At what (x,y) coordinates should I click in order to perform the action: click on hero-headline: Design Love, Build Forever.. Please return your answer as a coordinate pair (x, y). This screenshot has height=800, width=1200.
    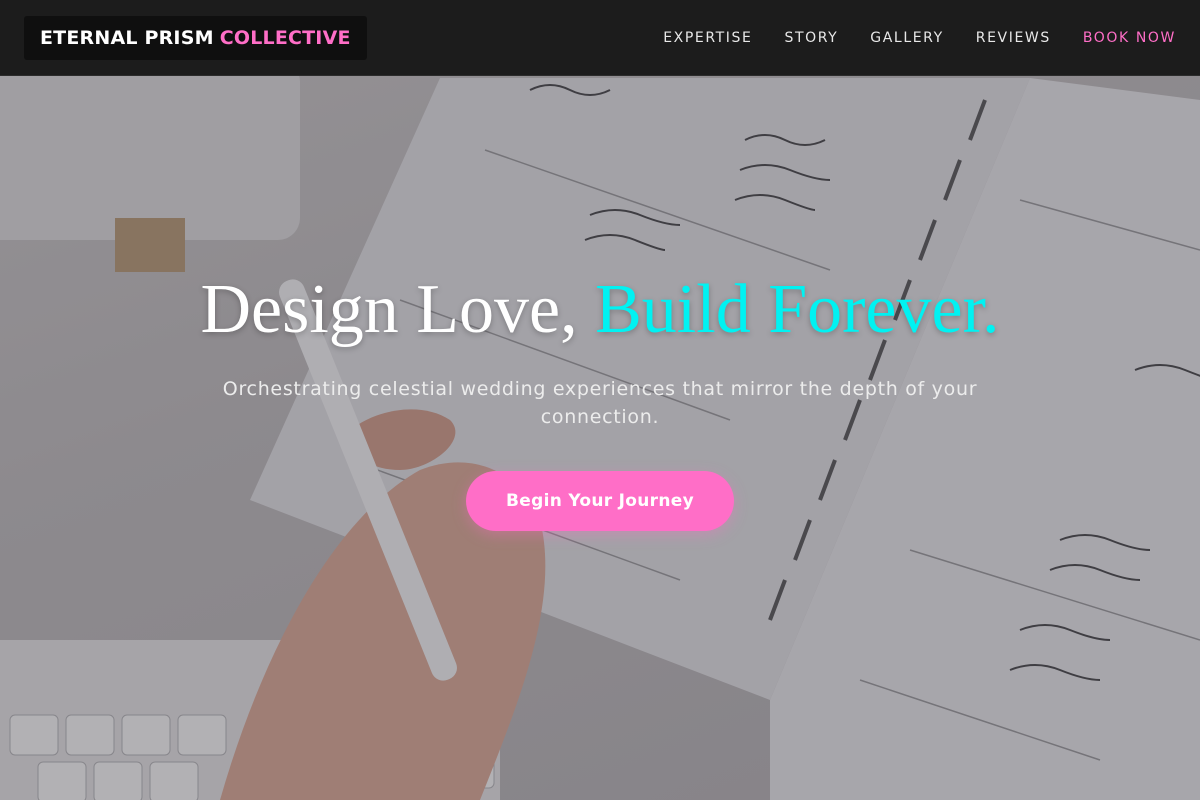
    Looking at the image, I should click on (599, 310).